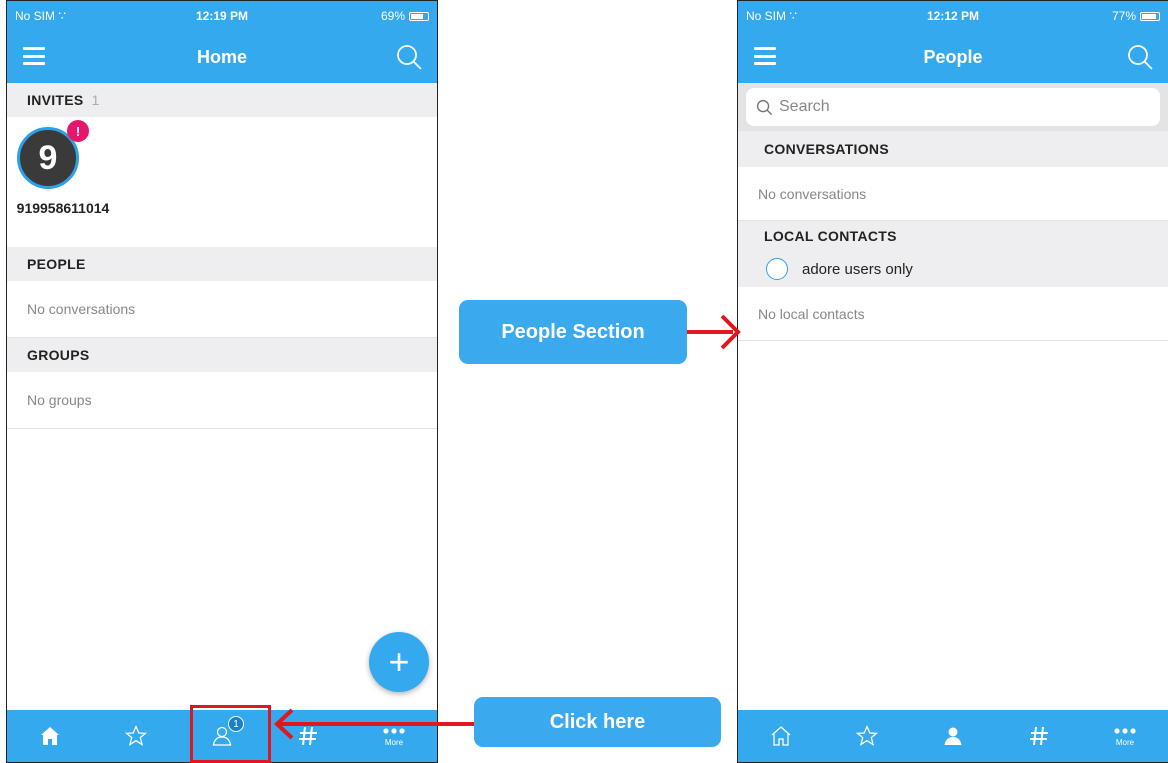 The width and height of the screenshot is (1168, 763). I want to click on tab-people, so click(953, 736).